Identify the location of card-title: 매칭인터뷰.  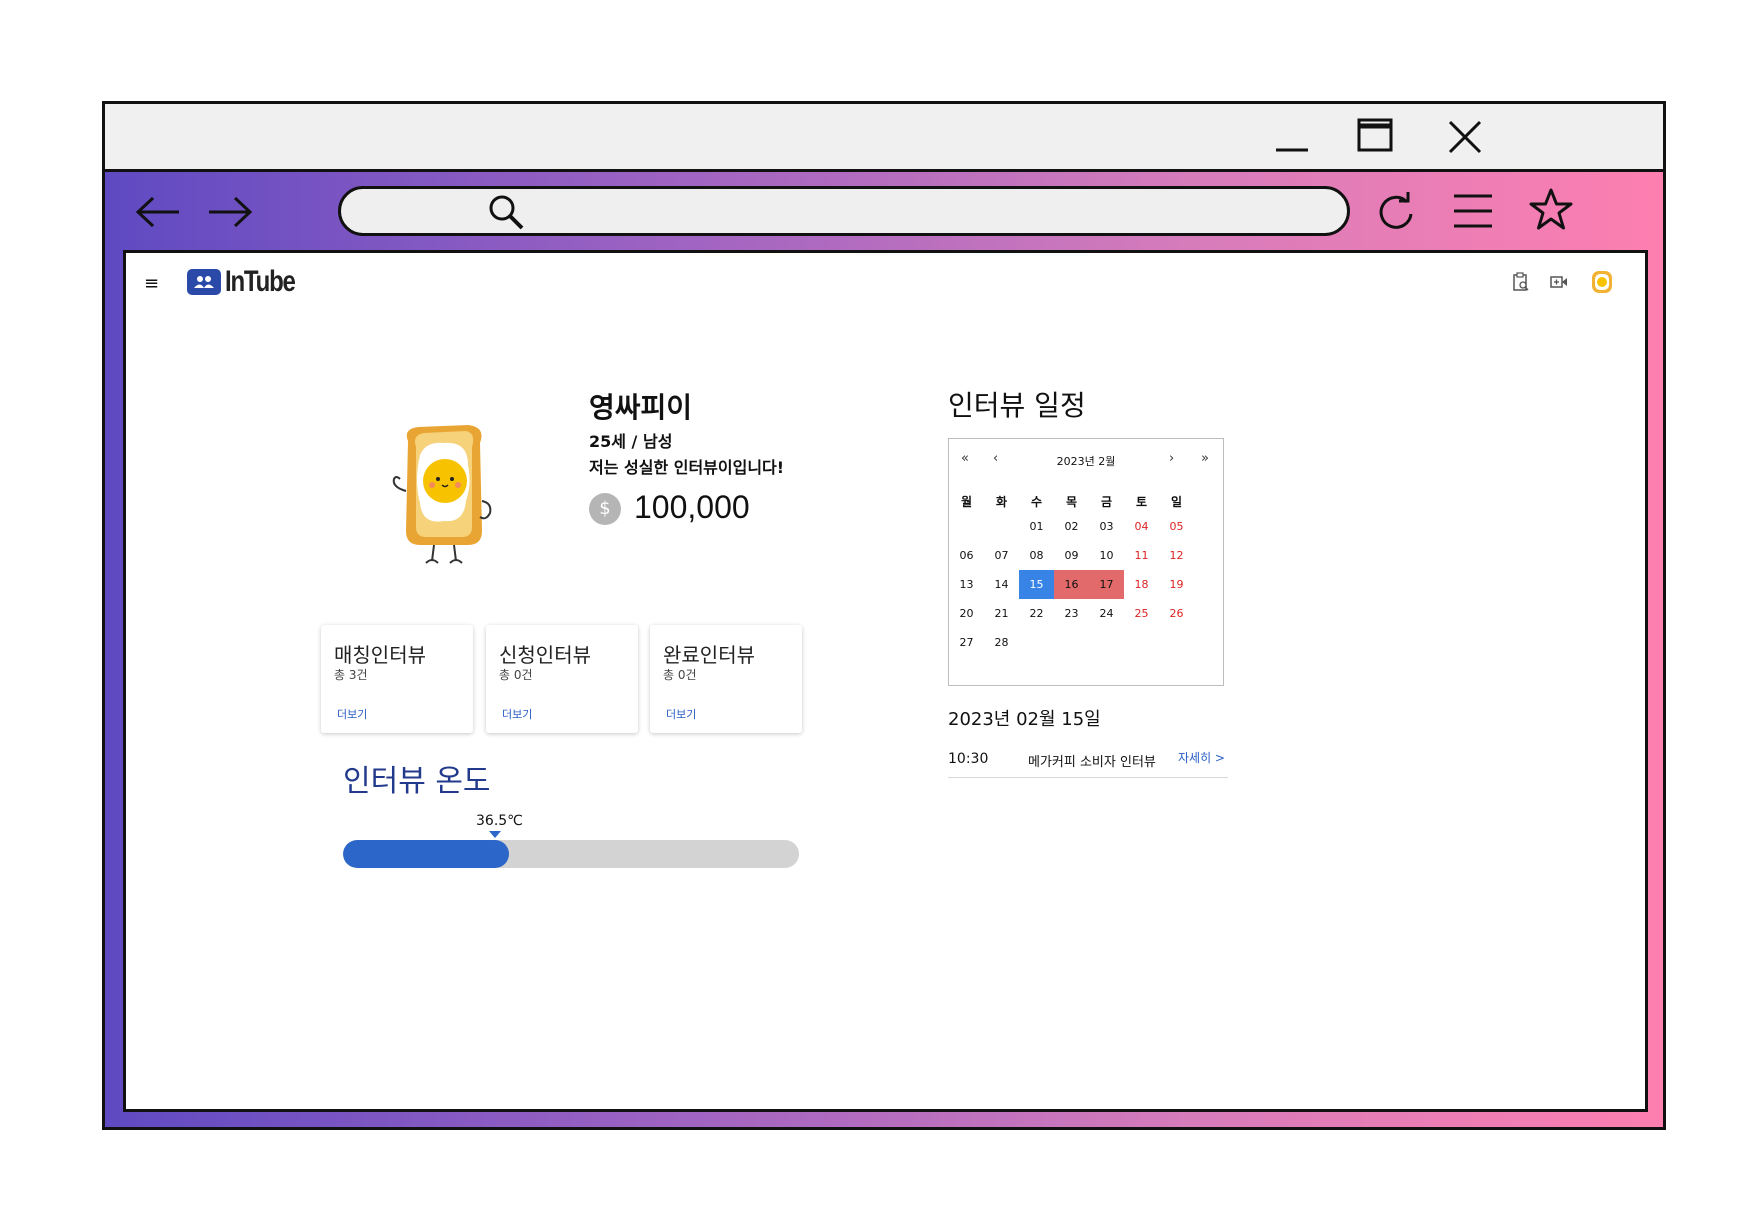
(380, 655).